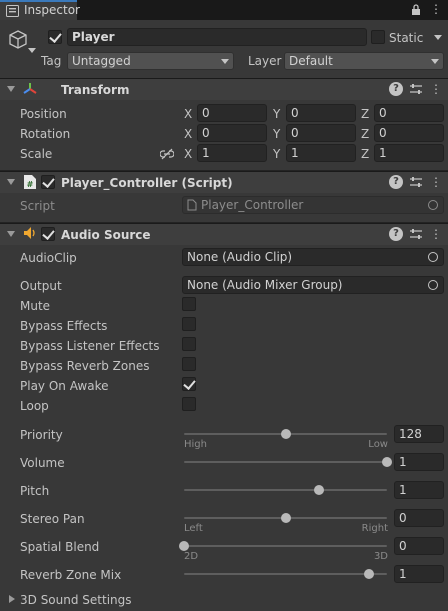  I want to click on icon-dropdown-arrow, so click(32, 50).